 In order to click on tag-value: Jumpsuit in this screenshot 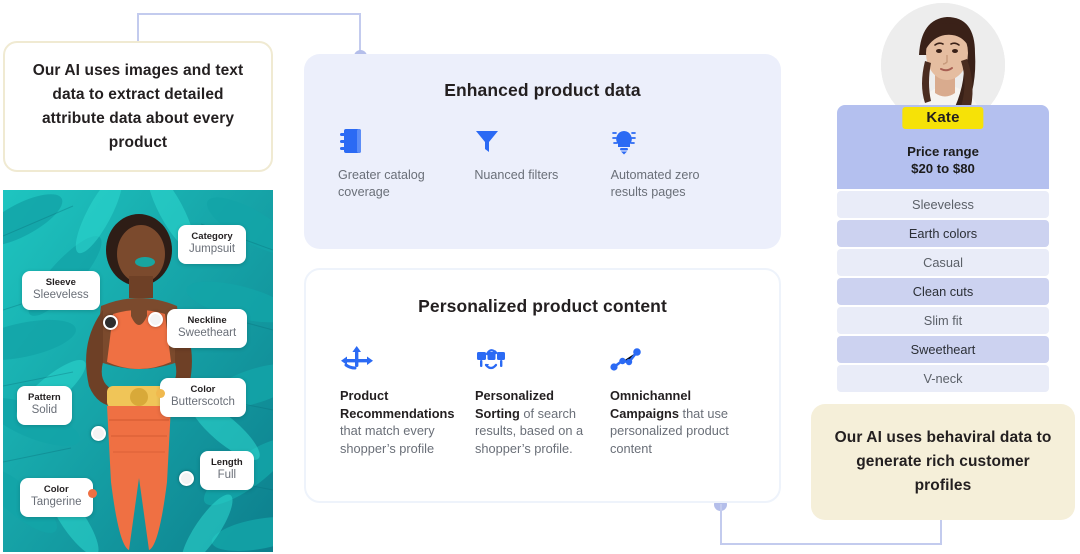, I will do `click(212, 249)`.